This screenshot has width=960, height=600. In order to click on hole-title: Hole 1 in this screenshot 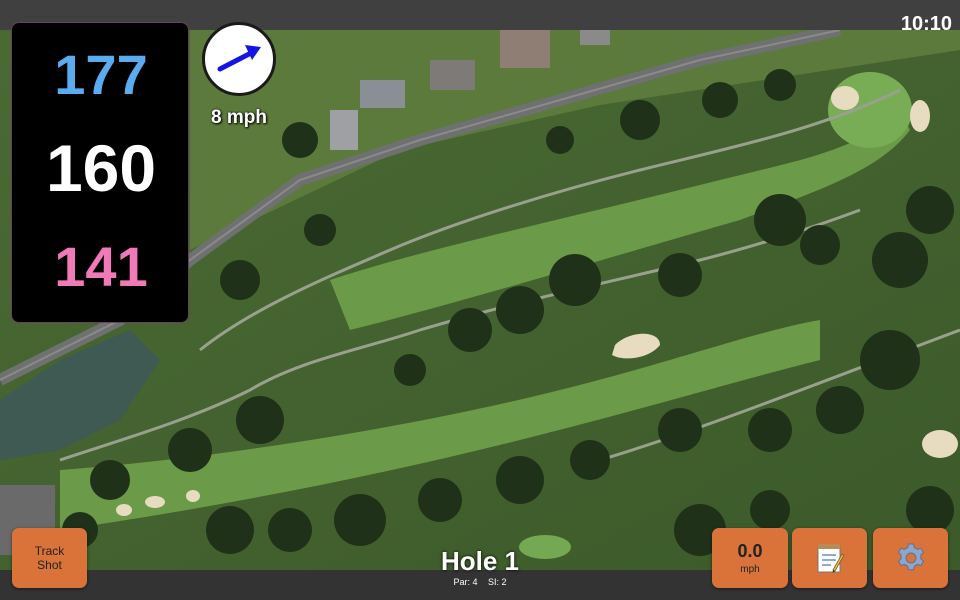, I will do `click(480, 561)`.